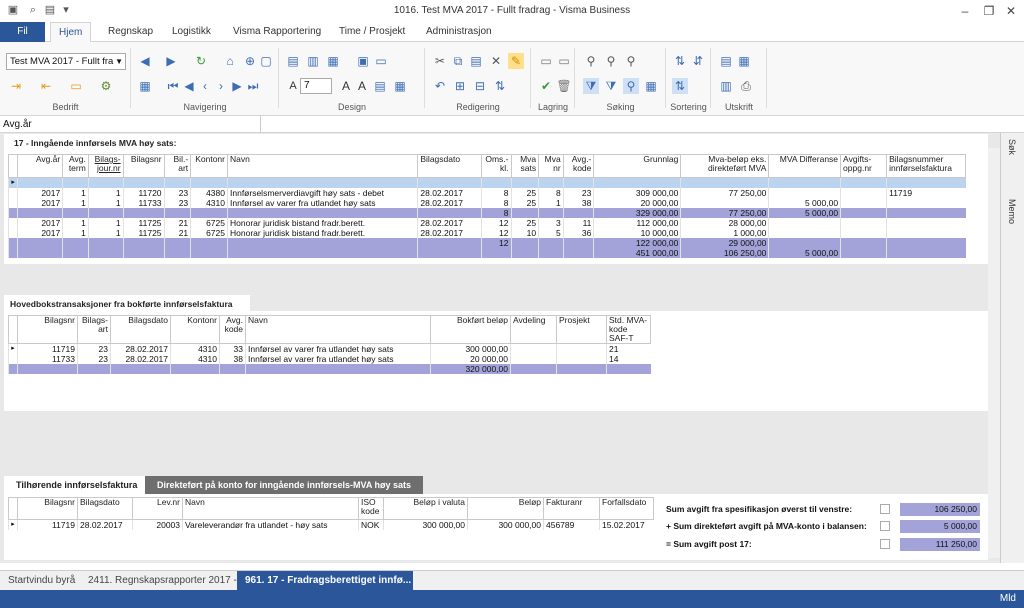 The height and width of the screenshot is (608, 1024). What do you see at coordinates (201, 61) in the screenshot?
I see `refresh-icon: ↻` at bounding box center [201, 61].